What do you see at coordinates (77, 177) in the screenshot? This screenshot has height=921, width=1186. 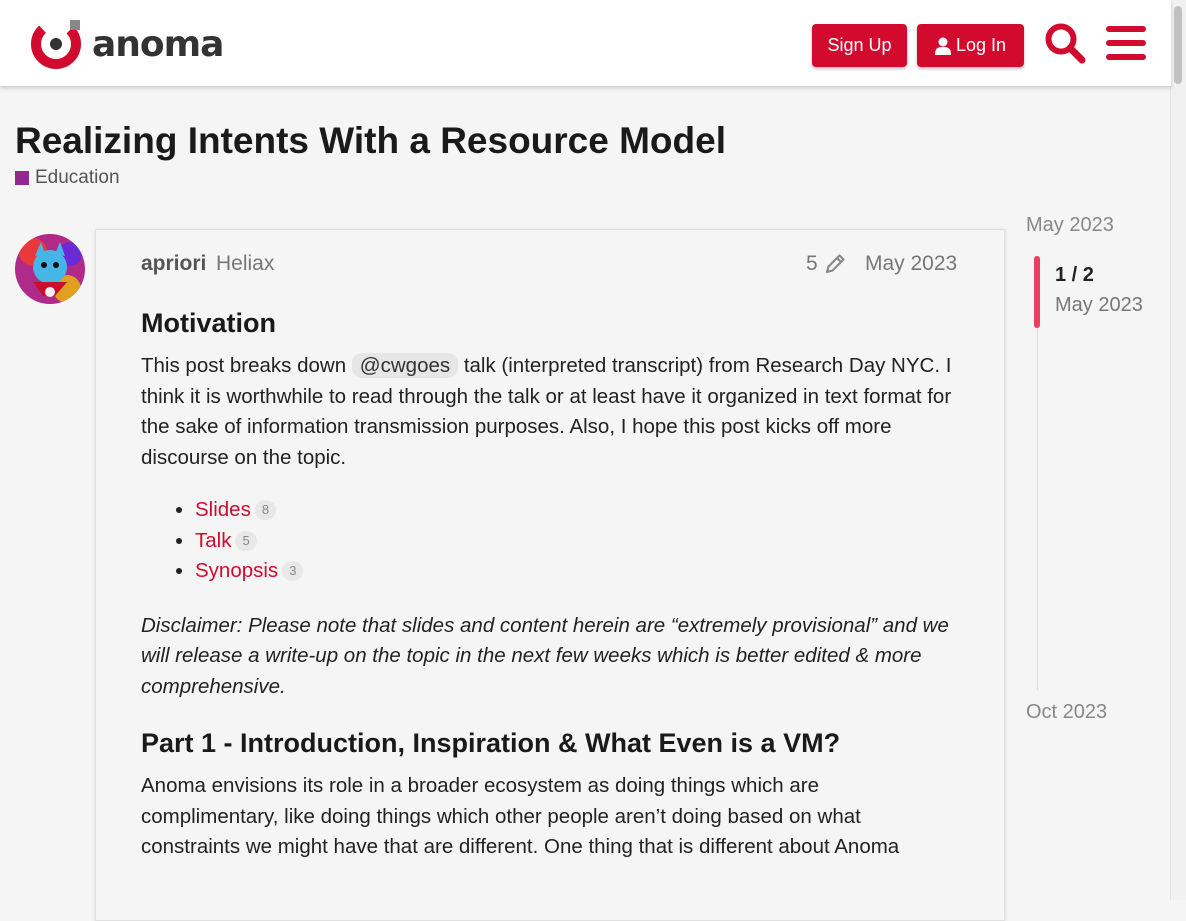 I see `category-label: Education` at bounding box center [77, 177].